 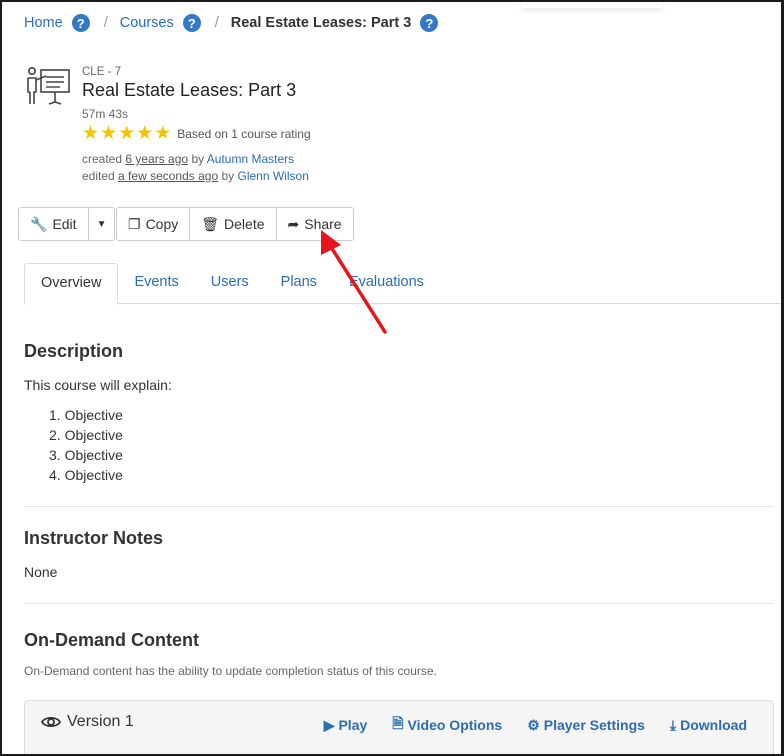 I want to click on file-video-icon: 🗎, so click(x=398, y=723).